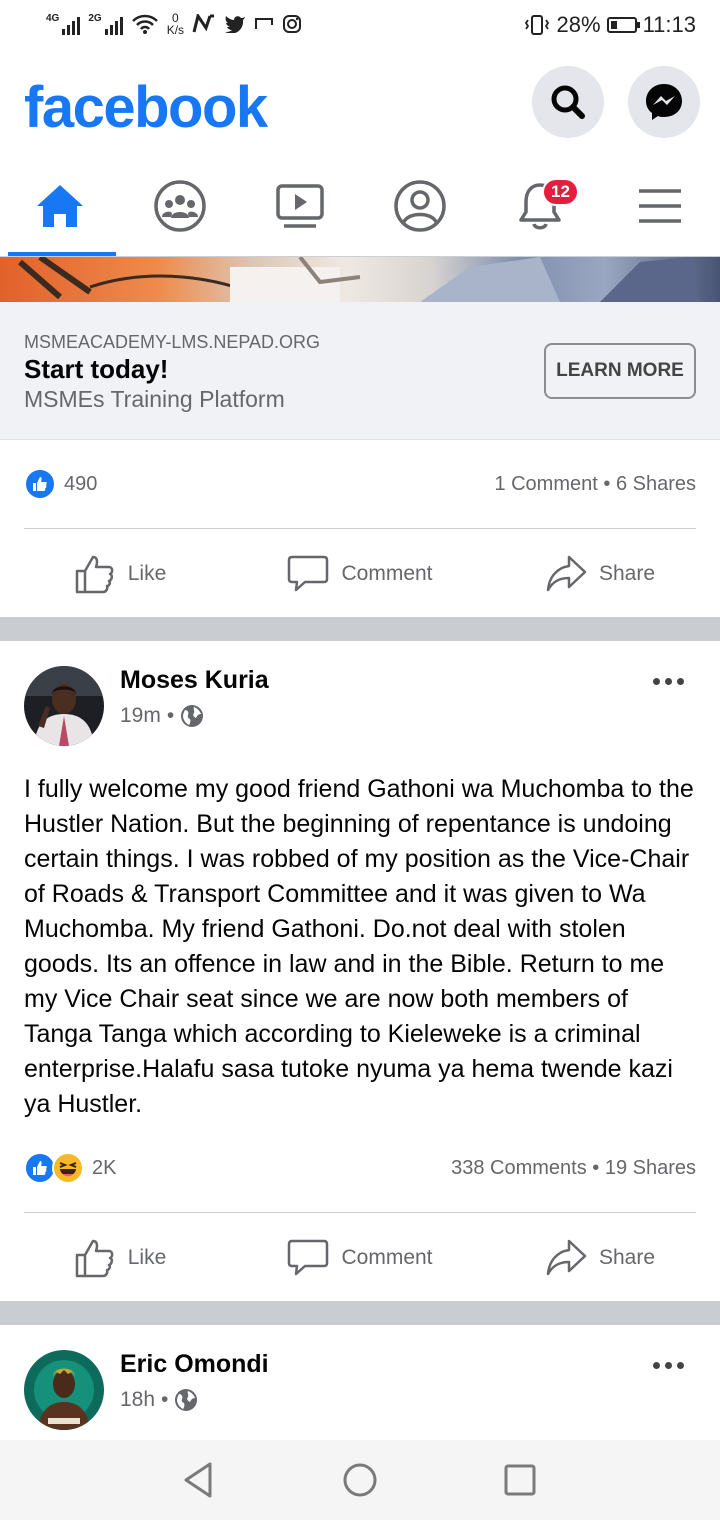 The height and width of the screenshot is (1520, 720). I want to click on ad-comments-count: 1 Comment, so click(545, 484).